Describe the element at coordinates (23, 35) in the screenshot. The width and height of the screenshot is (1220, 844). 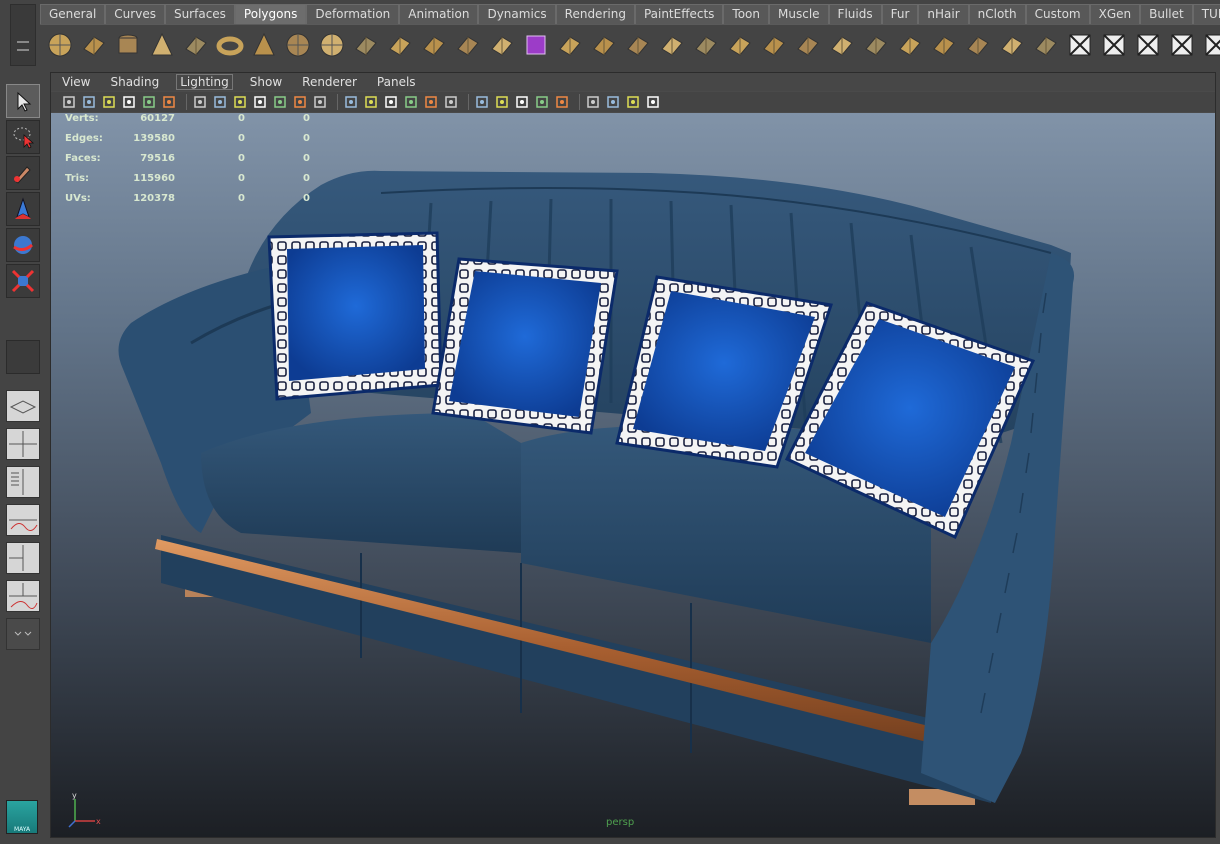
I see `shelf-collapse-strip` at that location.